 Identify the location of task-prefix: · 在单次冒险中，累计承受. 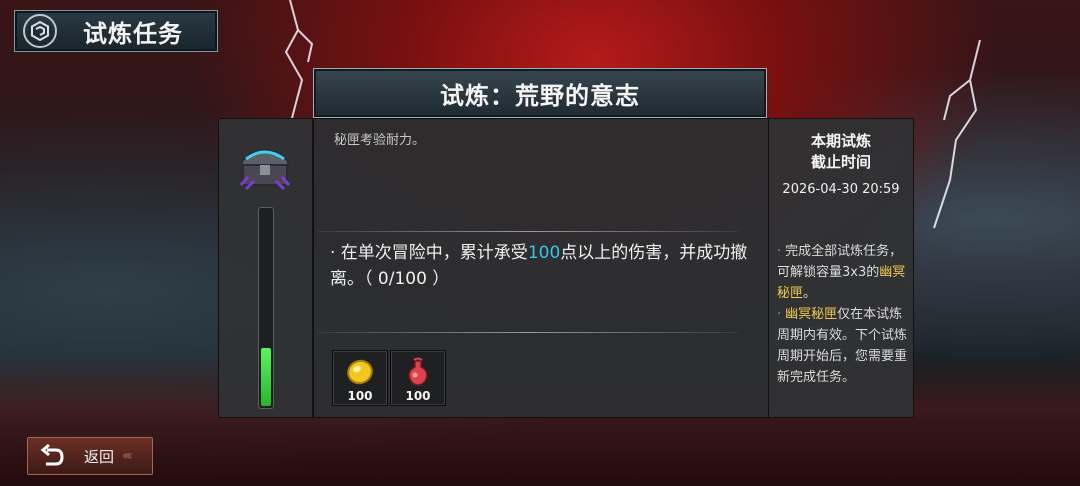
(429, 253).